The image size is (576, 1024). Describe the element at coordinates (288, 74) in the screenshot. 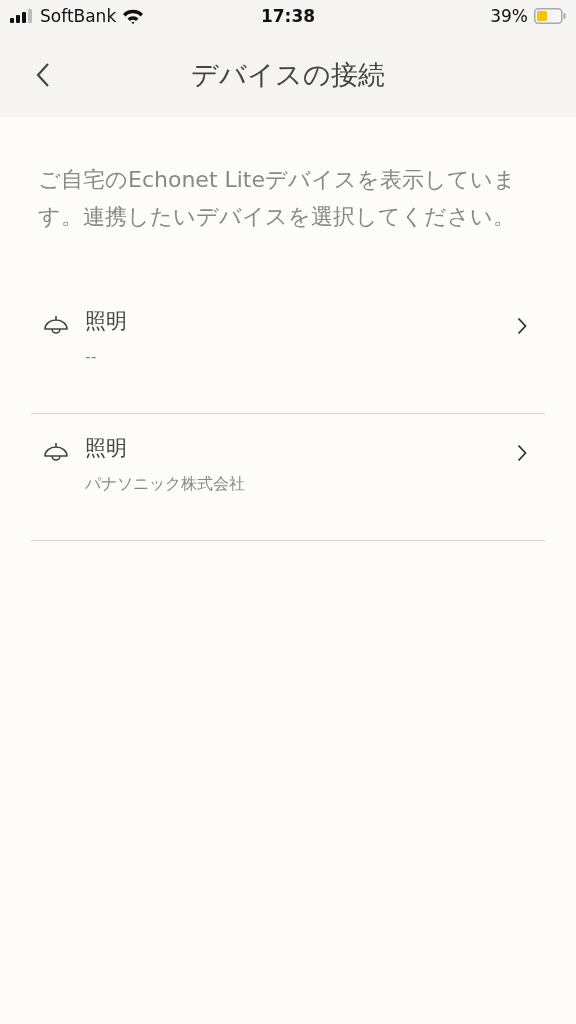

I see `nav-title: デバイスの接続` at that location.